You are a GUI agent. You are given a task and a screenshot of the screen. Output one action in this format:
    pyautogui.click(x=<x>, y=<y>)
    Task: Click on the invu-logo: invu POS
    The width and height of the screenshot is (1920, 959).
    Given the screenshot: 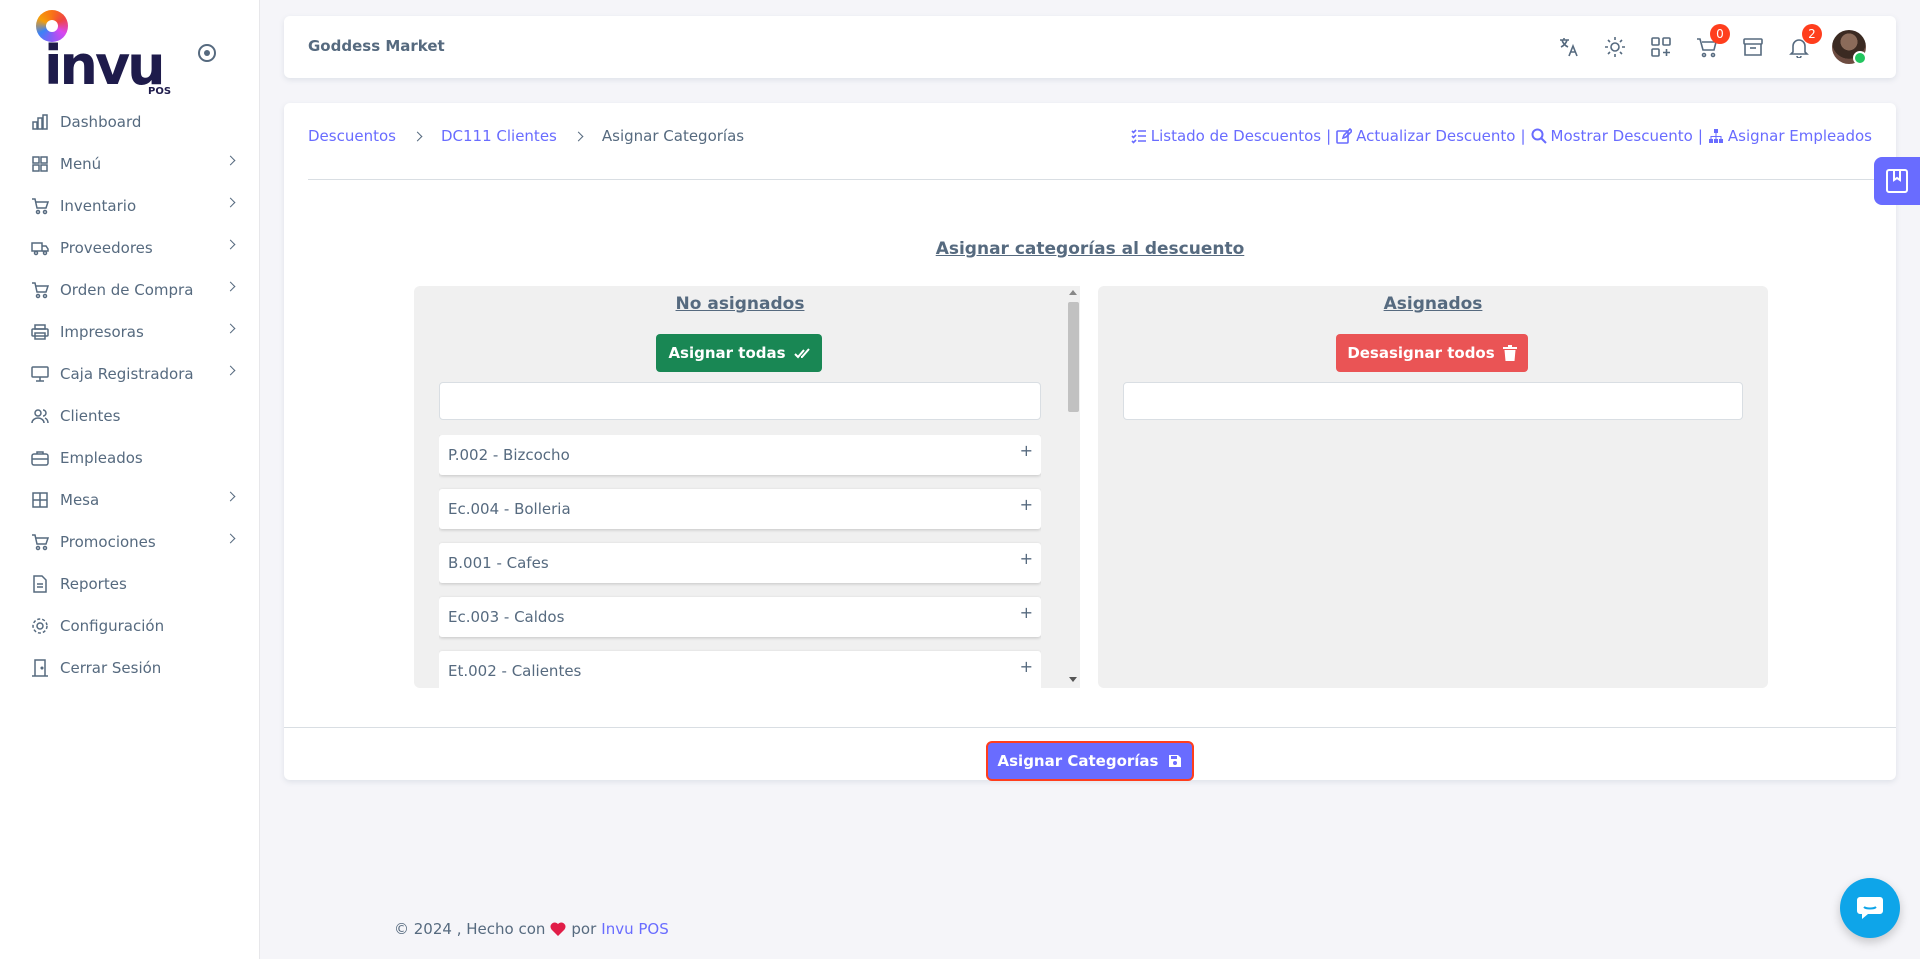 What is the action you would take?
    pyautogui.click(x=109, y=55)
    